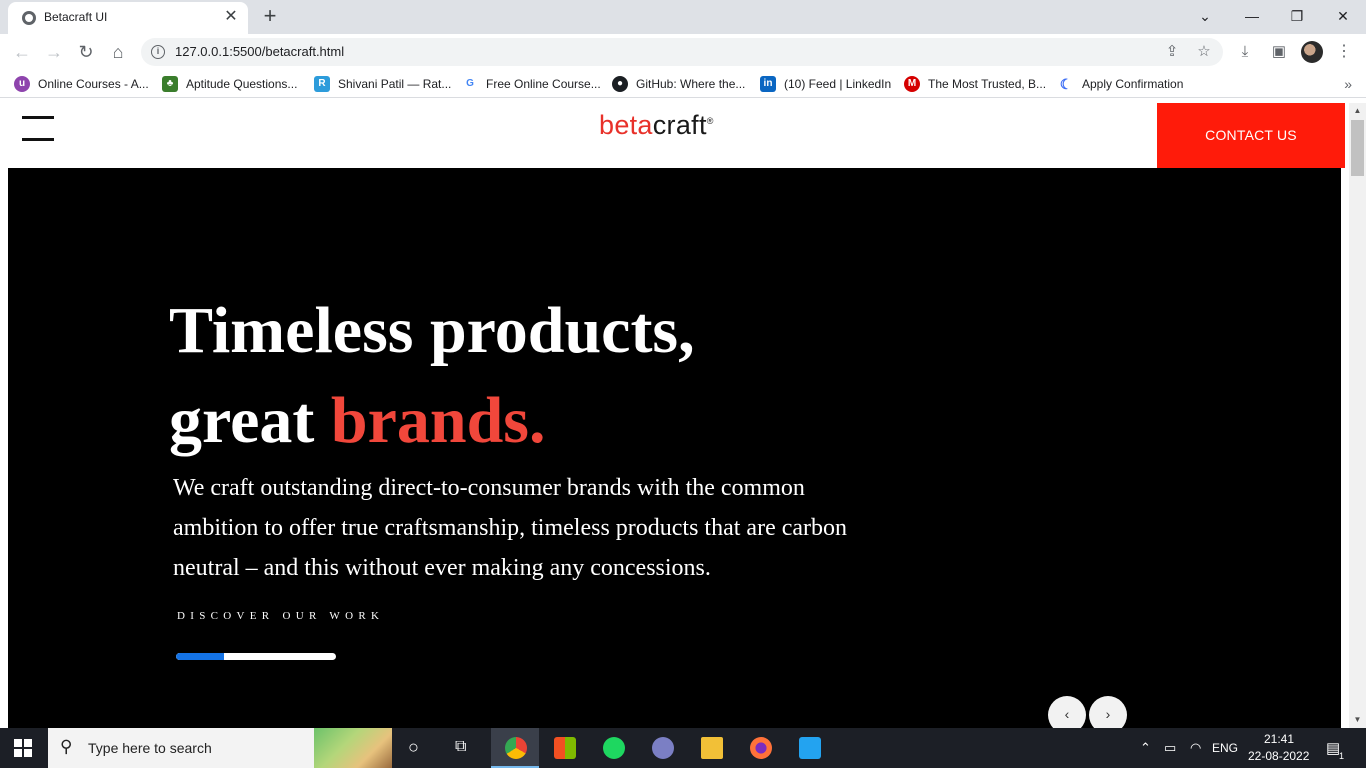 The height and width of the screenshot is (768, 1366). I want to click on linkedin-icon: in, so click(768, 84).